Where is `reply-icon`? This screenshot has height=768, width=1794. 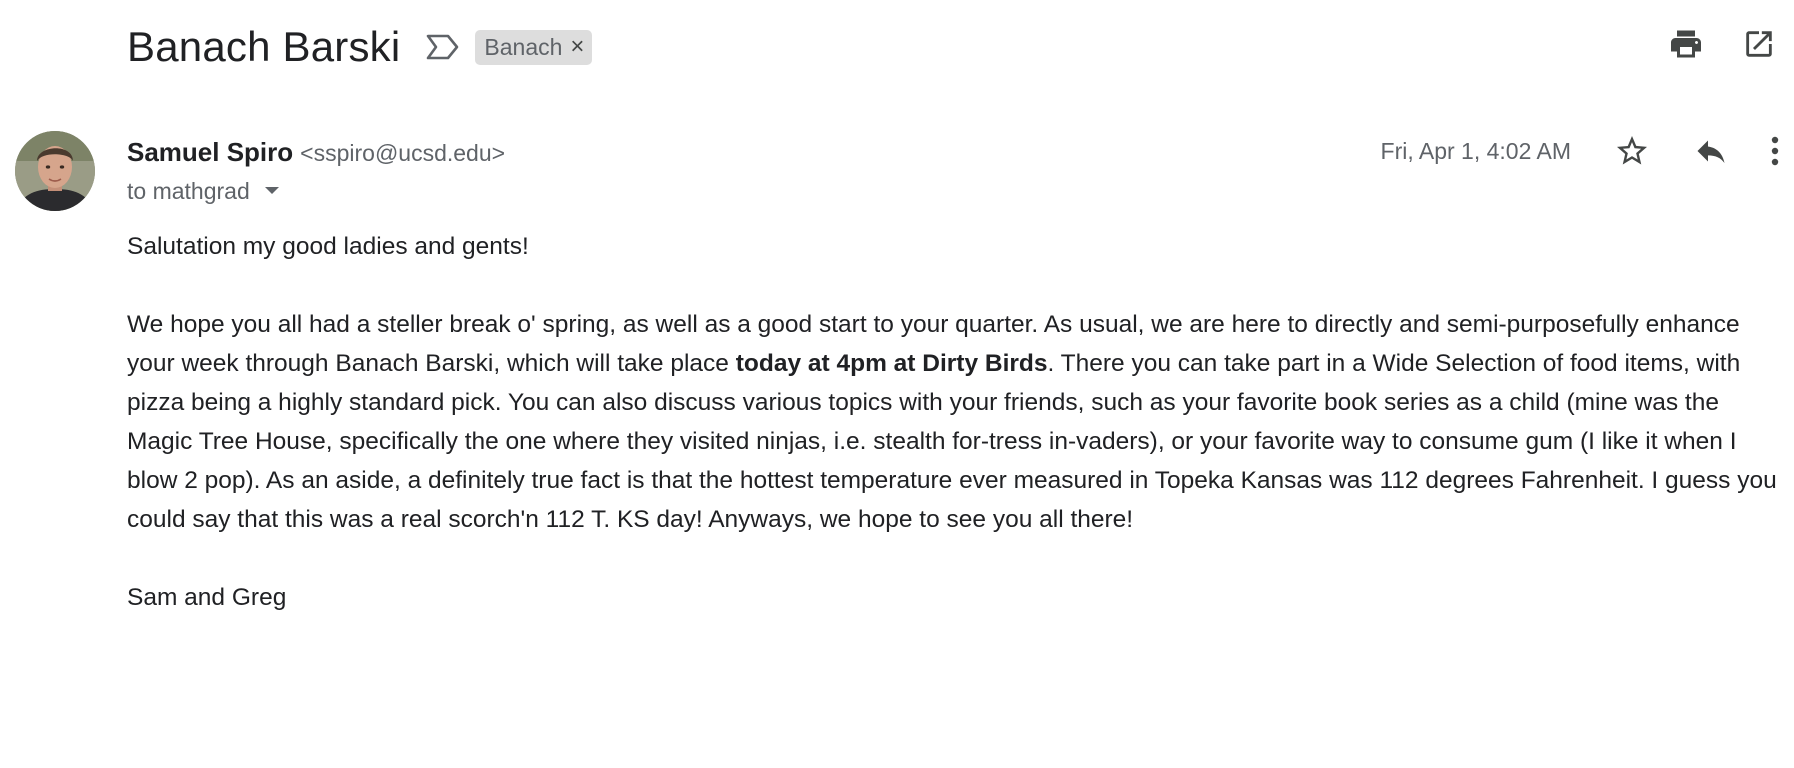 reply-icon is located at coordinates (1711, 151).